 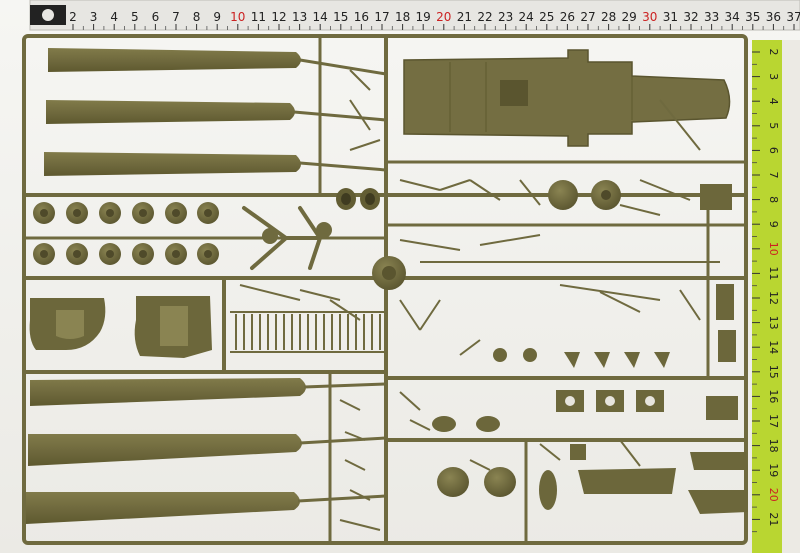 What do you see at coordinates (773, 249) in the screenshot?
I see `side-ruler-label: 10` at bounding box center [773, 249].